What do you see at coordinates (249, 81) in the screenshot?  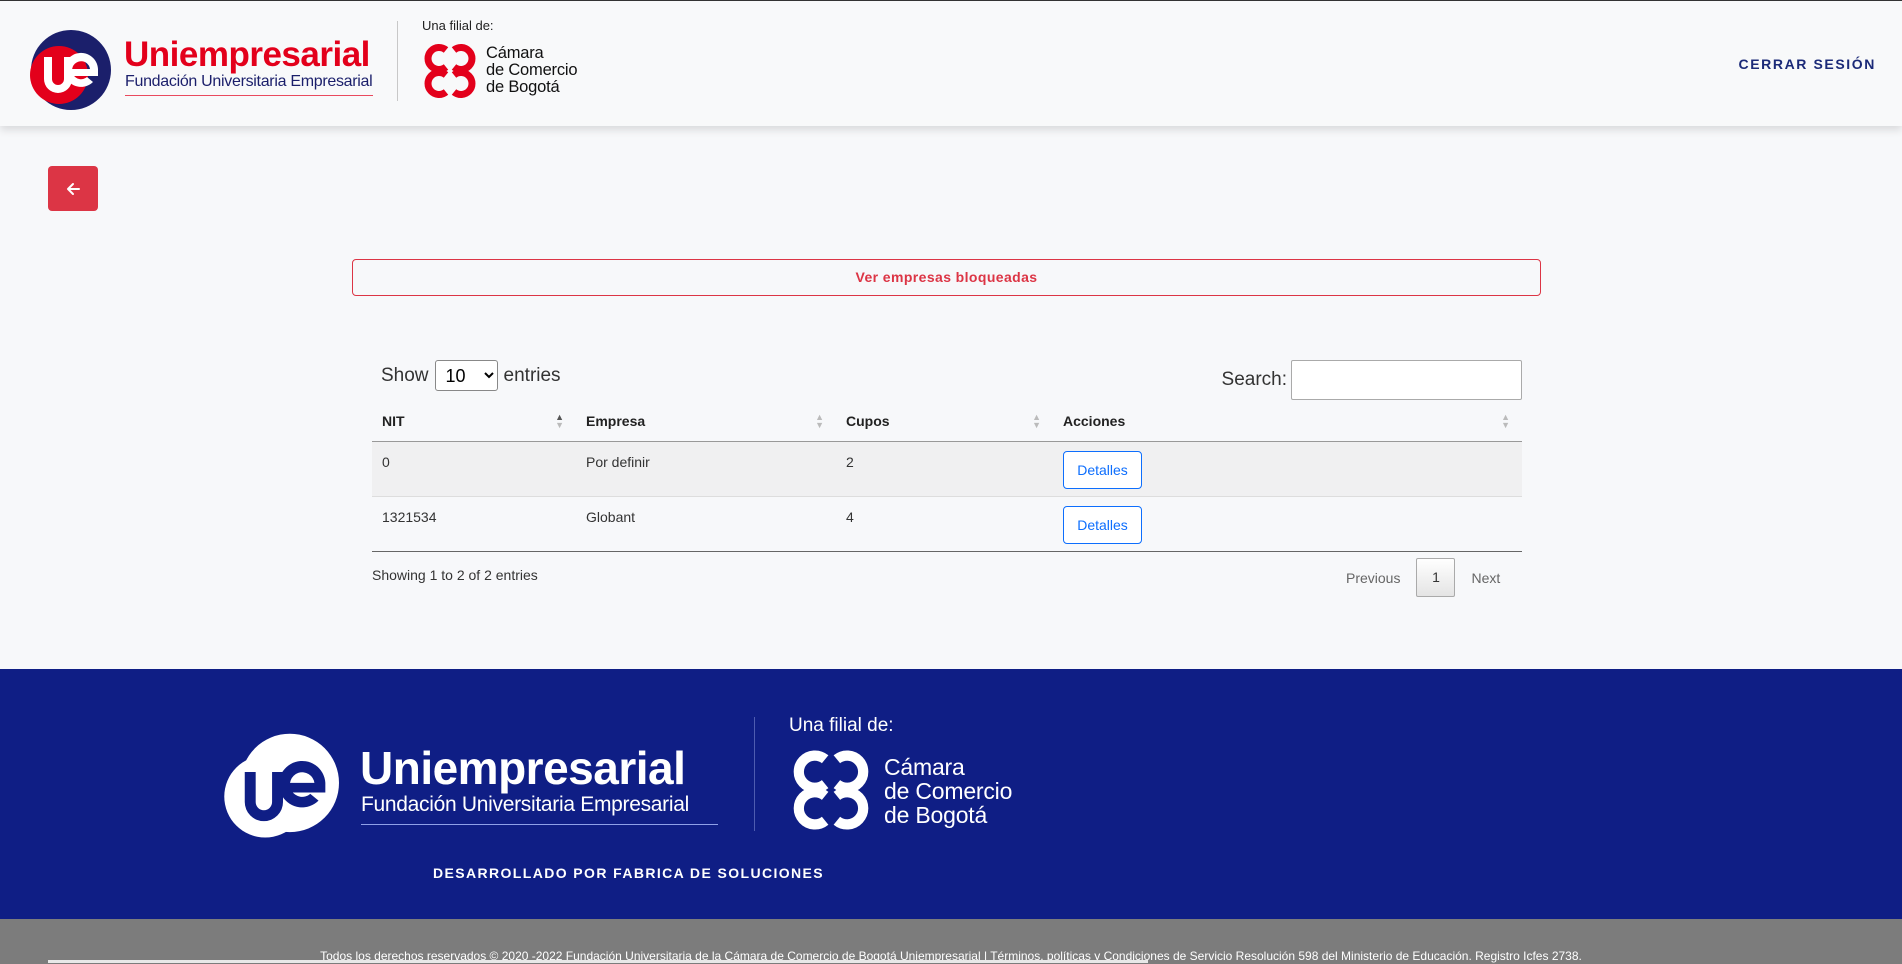 I see `brand-subtitle: Fundación Universitaria Empresarial` at bounding box center [249, 81].